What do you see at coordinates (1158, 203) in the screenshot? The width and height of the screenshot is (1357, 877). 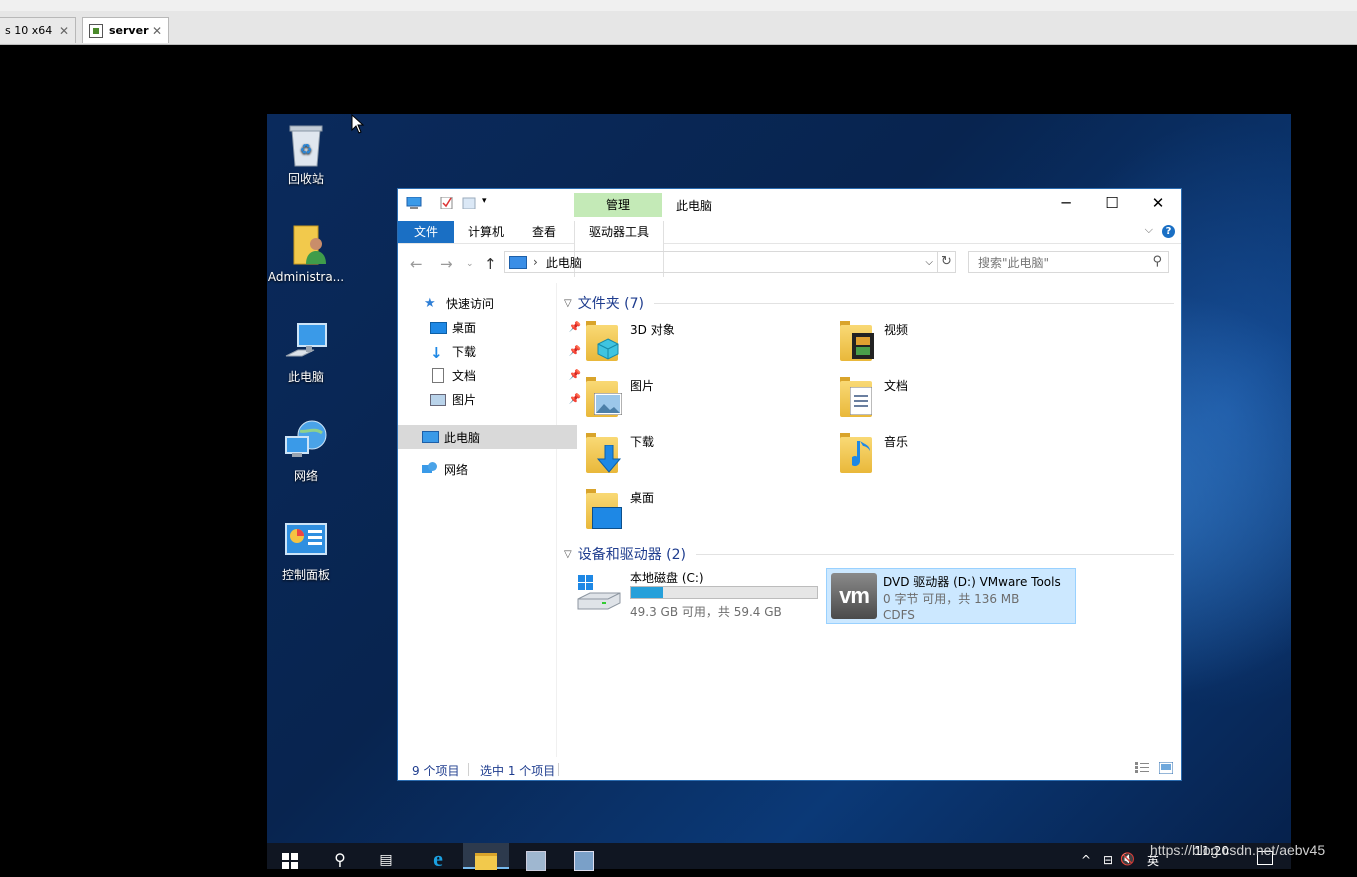 I see `close-button: ✕` at bounding box center [1158, 203].